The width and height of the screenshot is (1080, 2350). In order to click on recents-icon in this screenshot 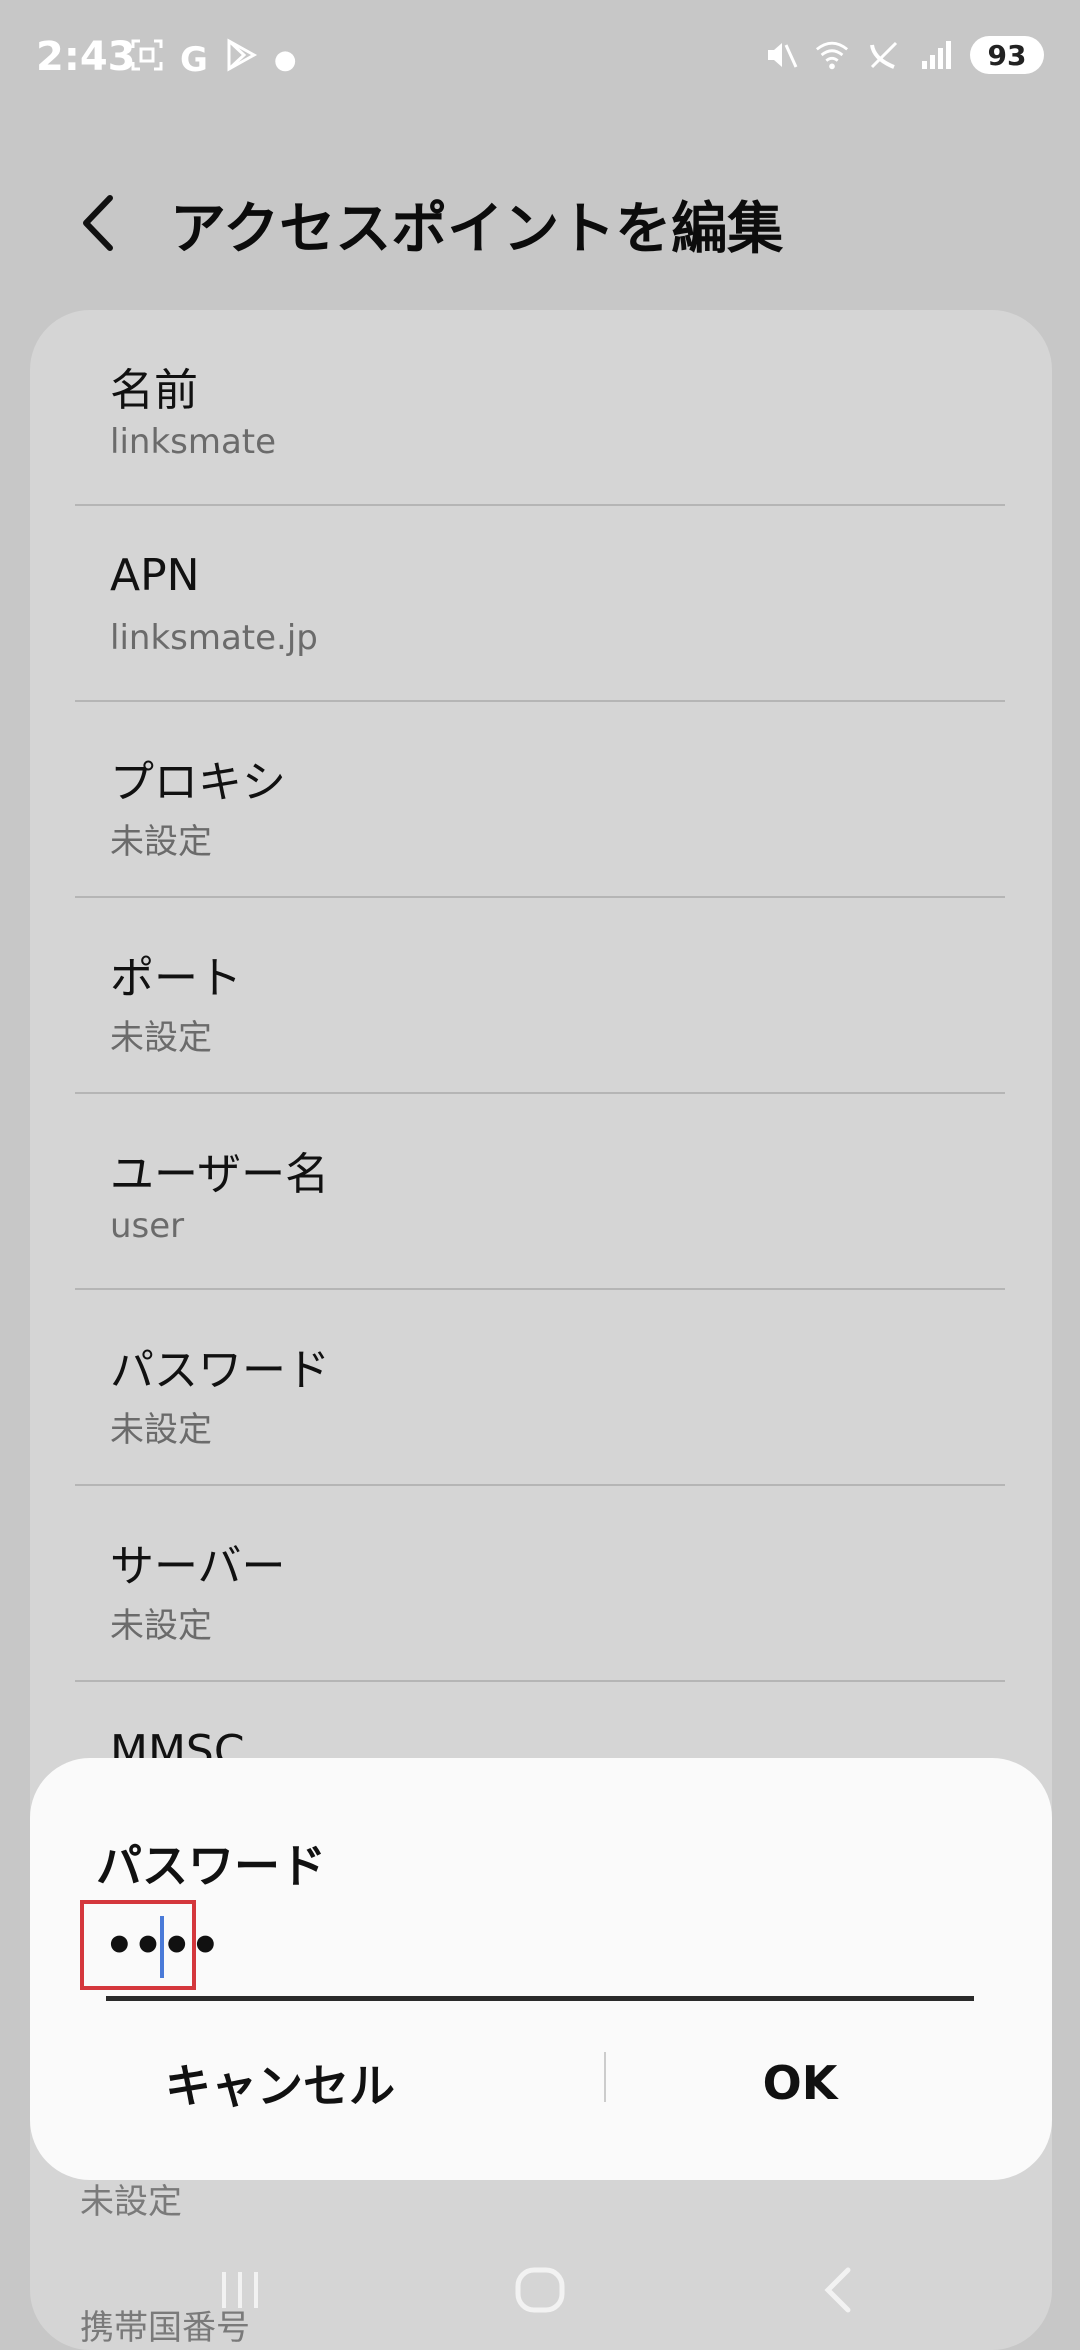, I will do `click(240, 2290)`.